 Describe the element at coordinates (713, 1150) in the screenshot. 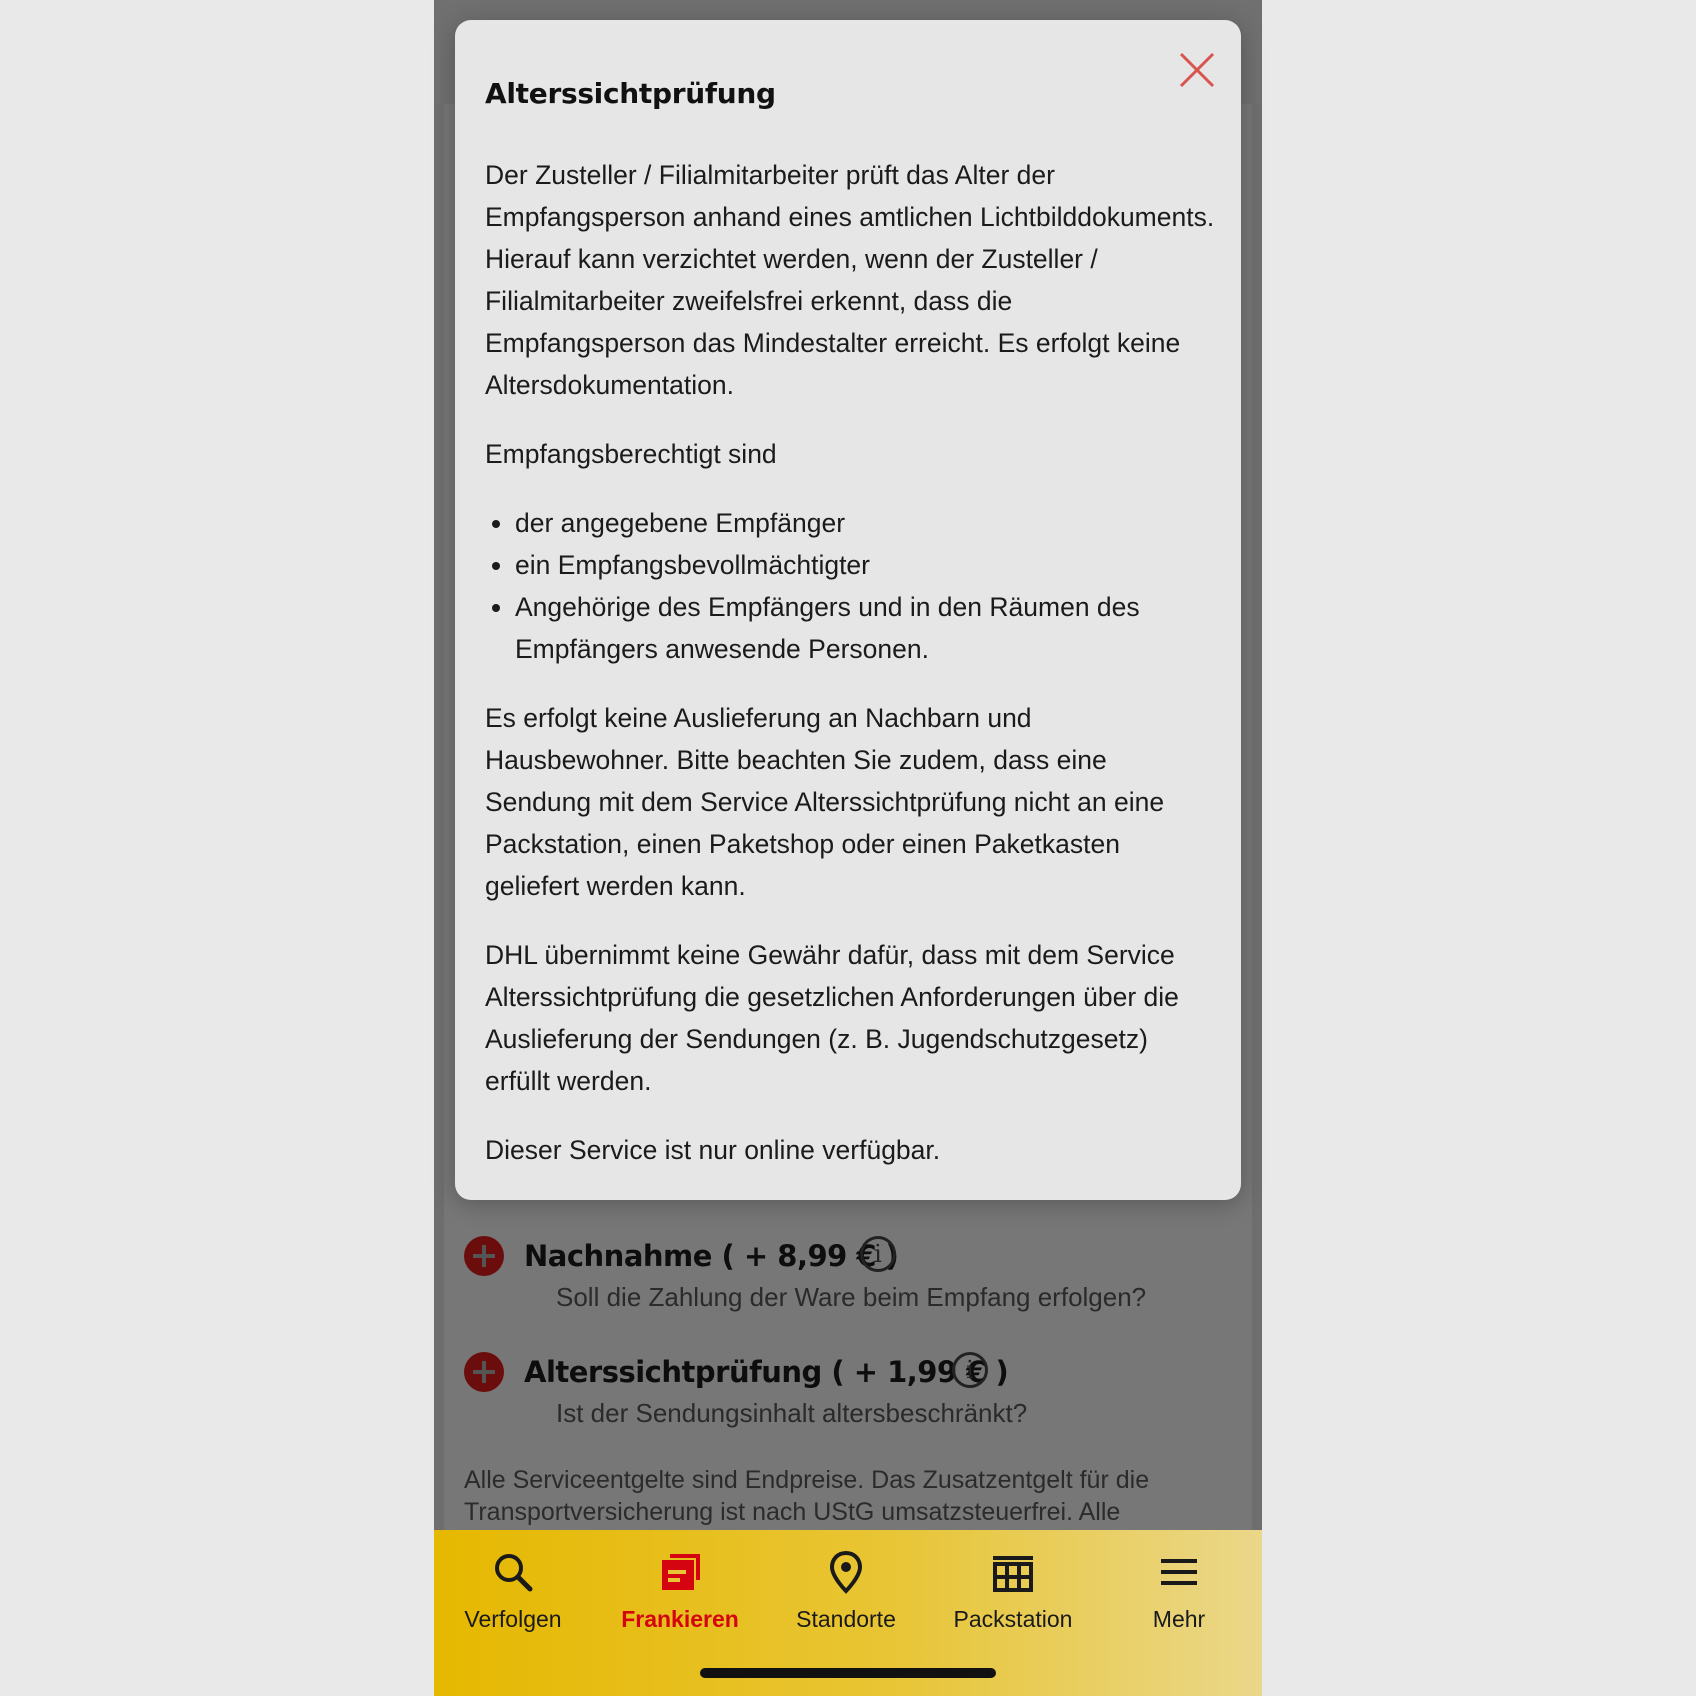

I see `dialog-paragraph: Dieser Service ist nur online verfügbar.` at that location.